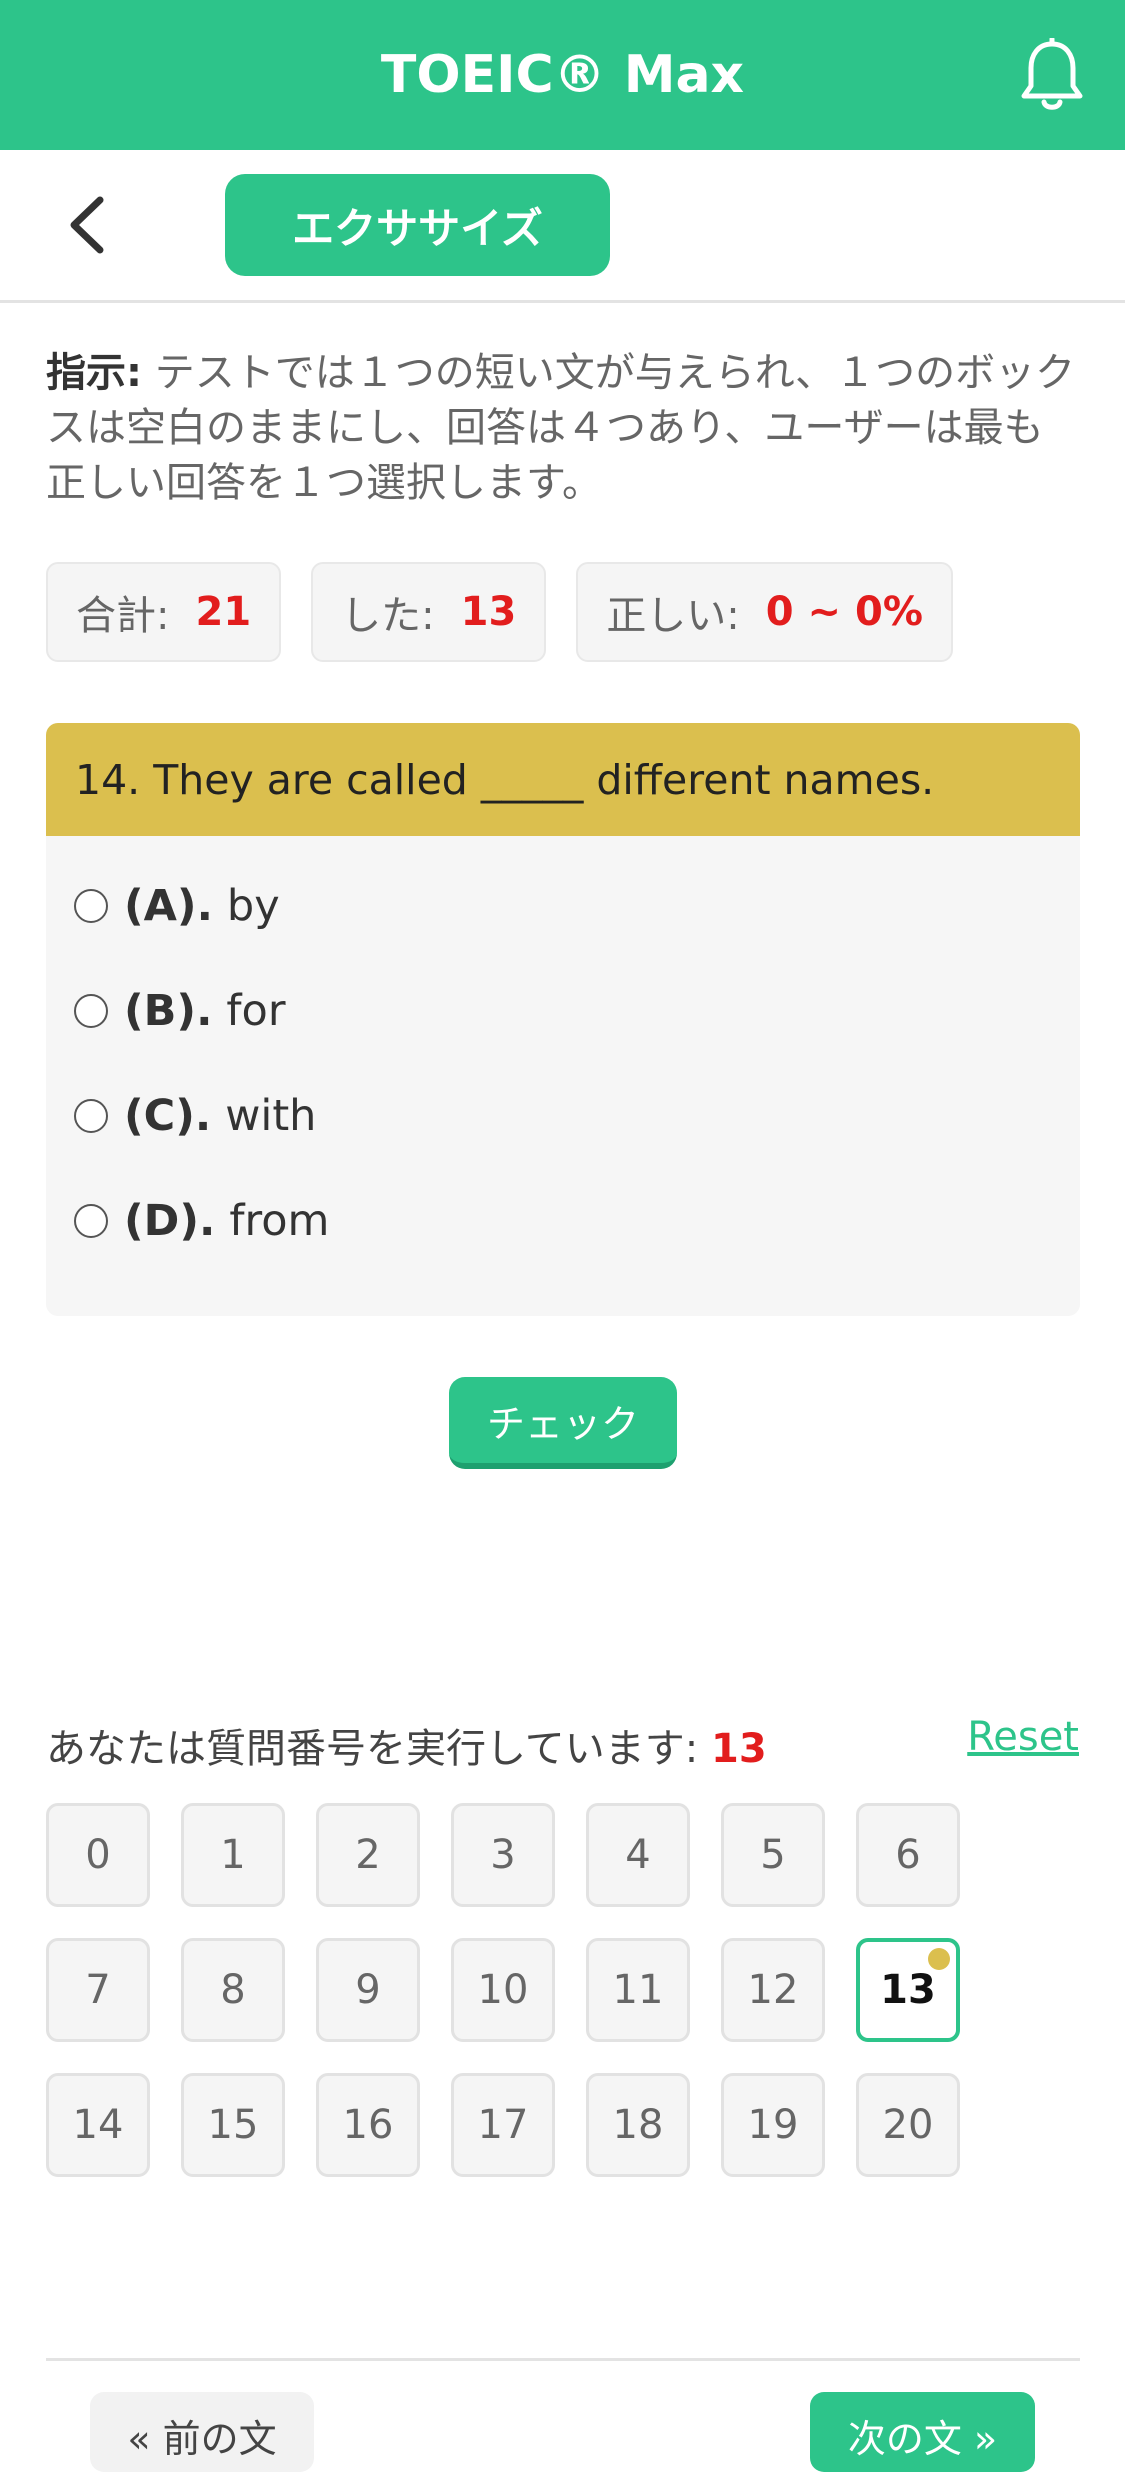 The width and height of the screenshot is (1125, 2472). I want to click on question-number: 3, so click(503, 1855).